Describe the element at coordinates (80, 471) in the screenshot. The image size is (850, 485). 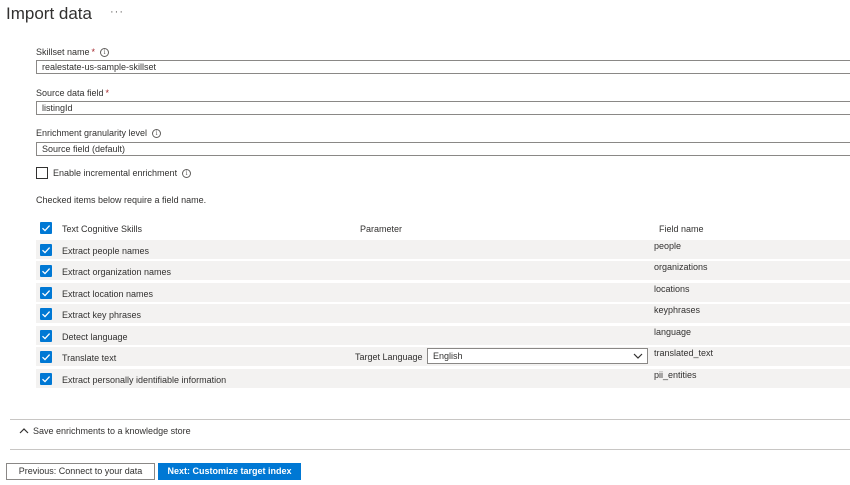
I see `previous-button: Previous: Connect to your data` at that location.